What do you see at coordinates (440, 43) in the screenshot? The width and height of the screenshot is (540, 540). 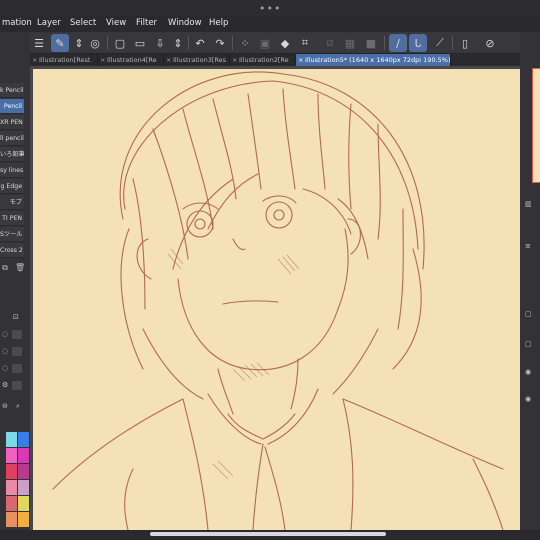 I see `brush-size-icon: ⟋` at bounding box center [440, 43].